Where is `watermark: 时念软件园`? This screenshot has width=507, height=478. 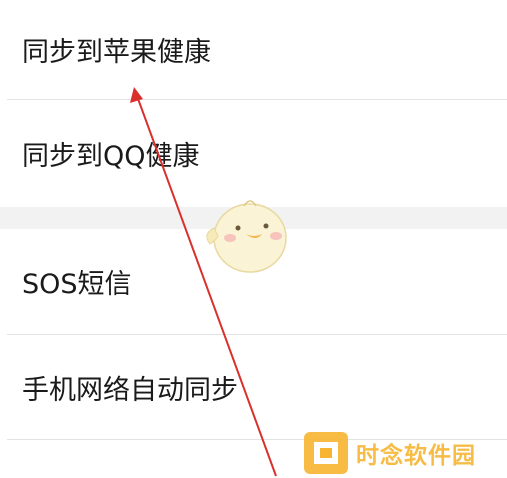 watermark: 时念软件园 is located at coordinates (404, 453).